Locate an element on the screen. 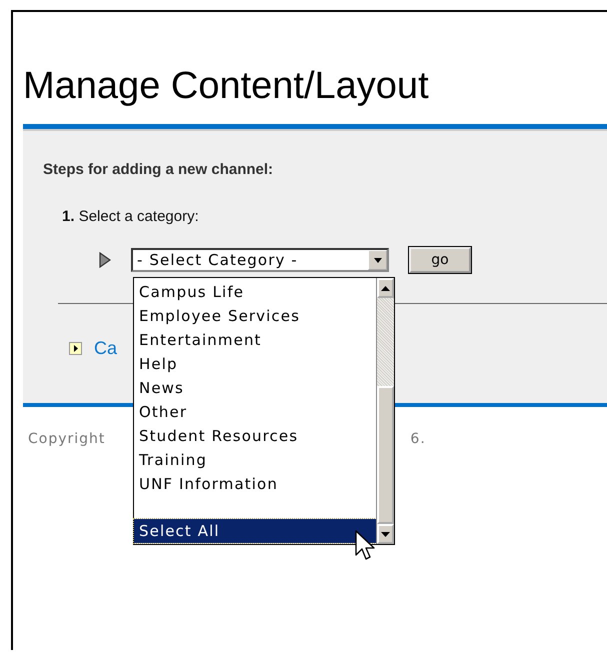 The width and height of the screenshot is (607, 654). category-option: Employee Services is located at coordinates (255, 316).